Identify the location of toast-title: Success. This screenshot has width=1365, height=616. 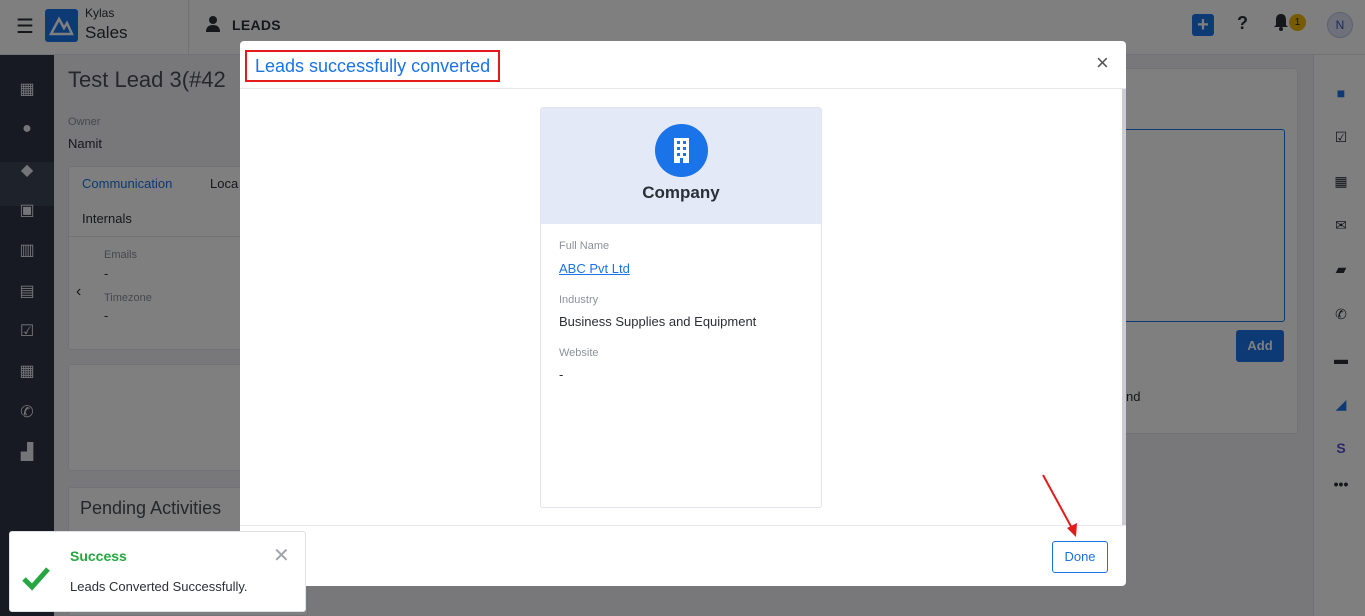
(98, 556).